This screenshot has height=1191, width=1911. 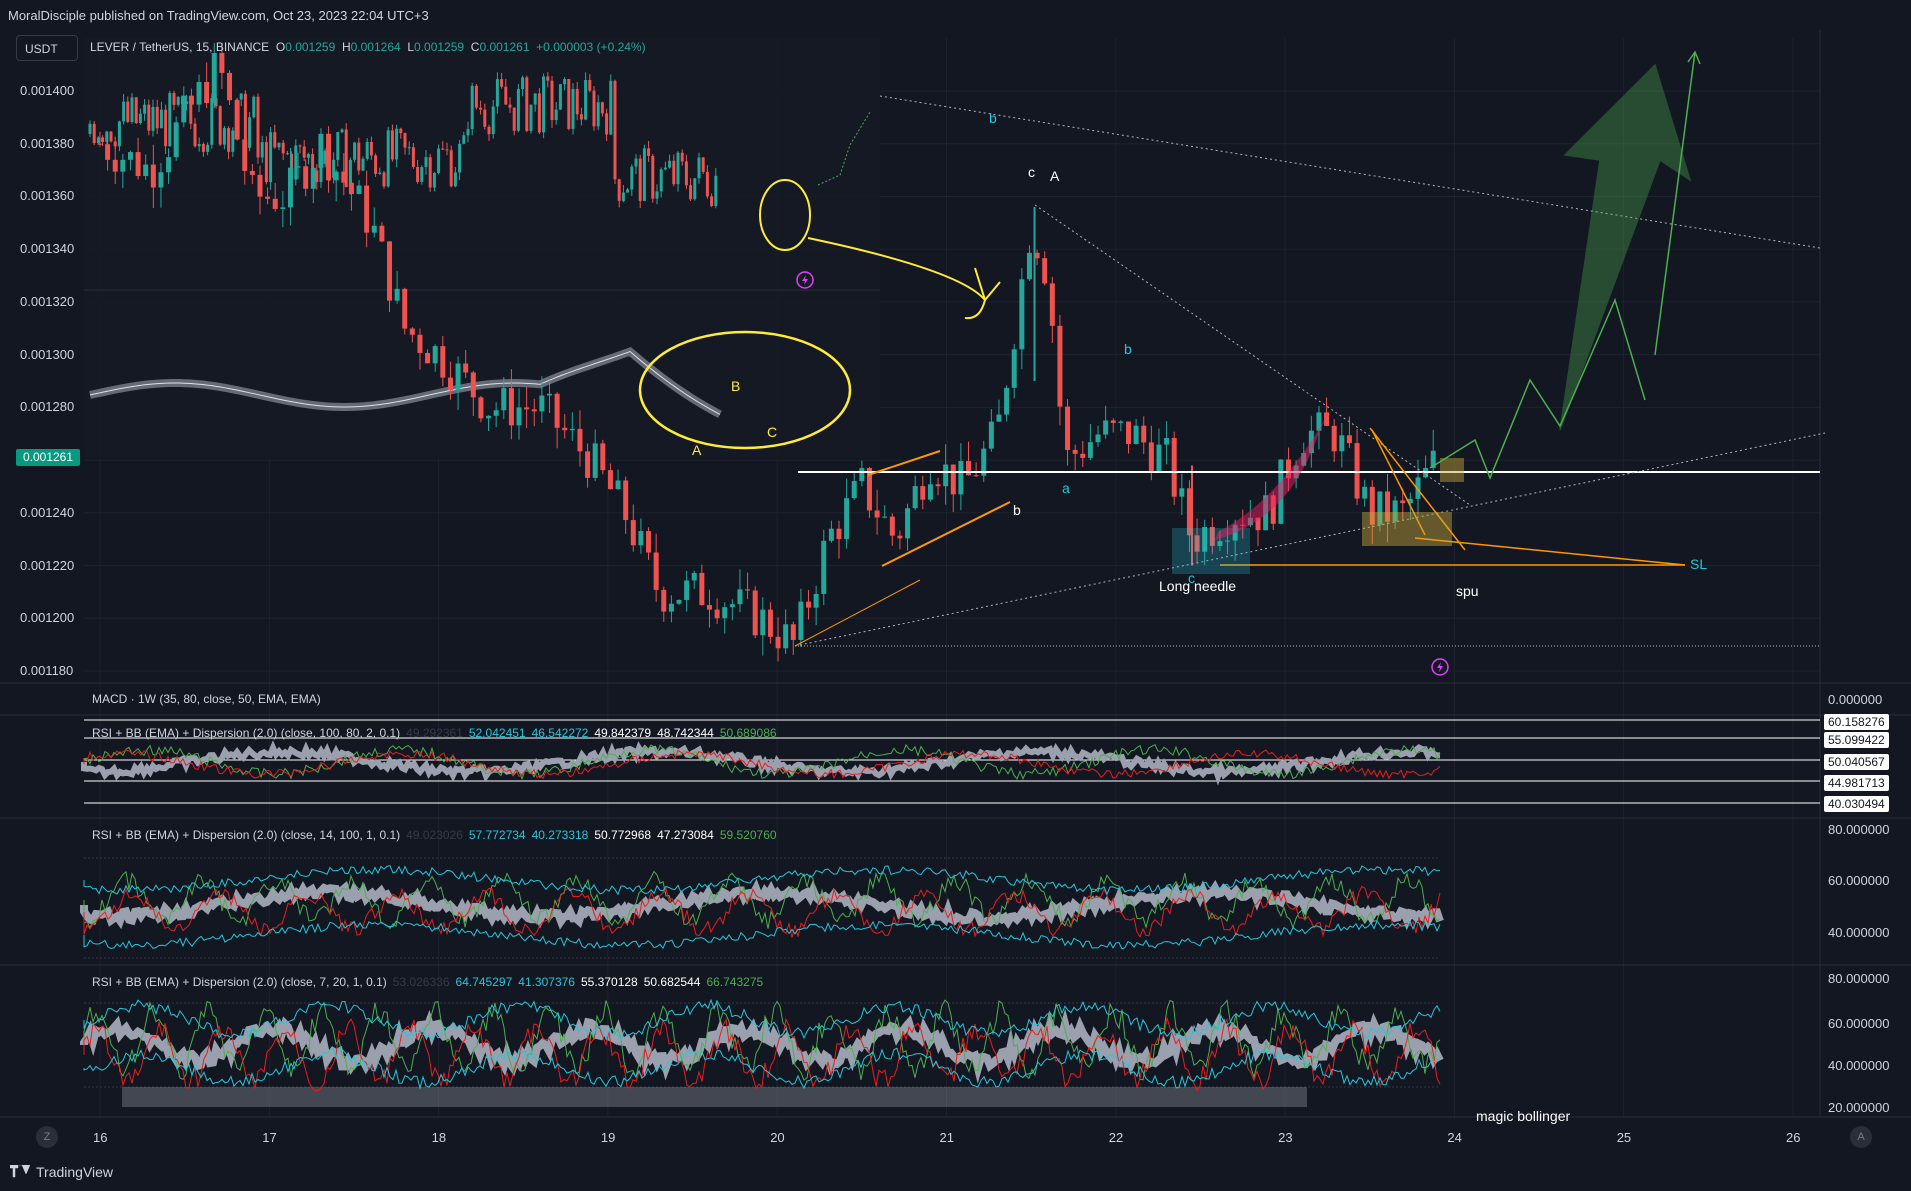 What do you see at coordinates (1066, 488) in the screenshot?
I see `annotation-label: a` at bounding box center [1066, 488].